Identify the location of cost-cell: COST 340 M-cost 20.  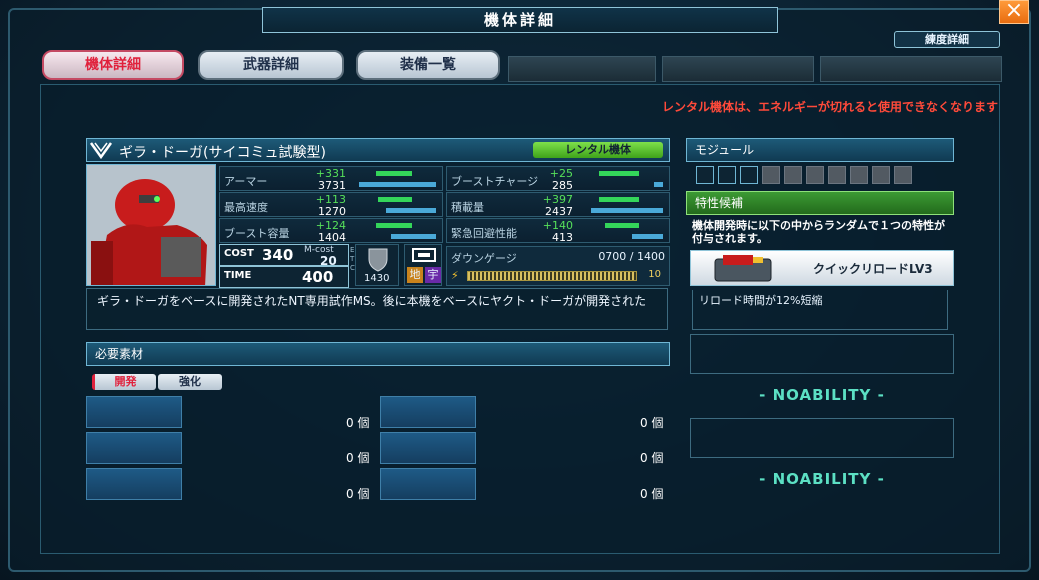
(284, 256).